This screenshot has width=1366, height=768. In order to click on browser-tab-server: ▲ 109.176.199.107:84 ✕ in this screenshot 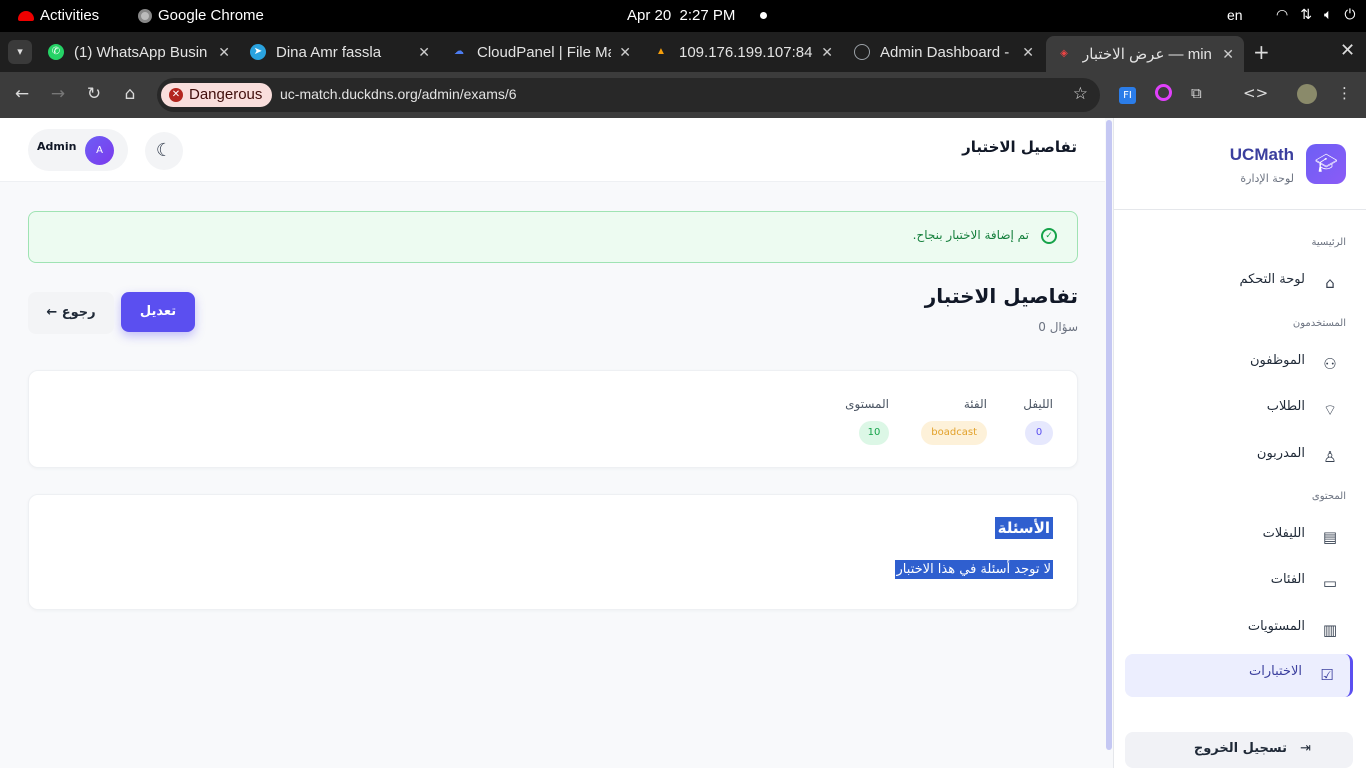, I will do `click(743, 52)`.